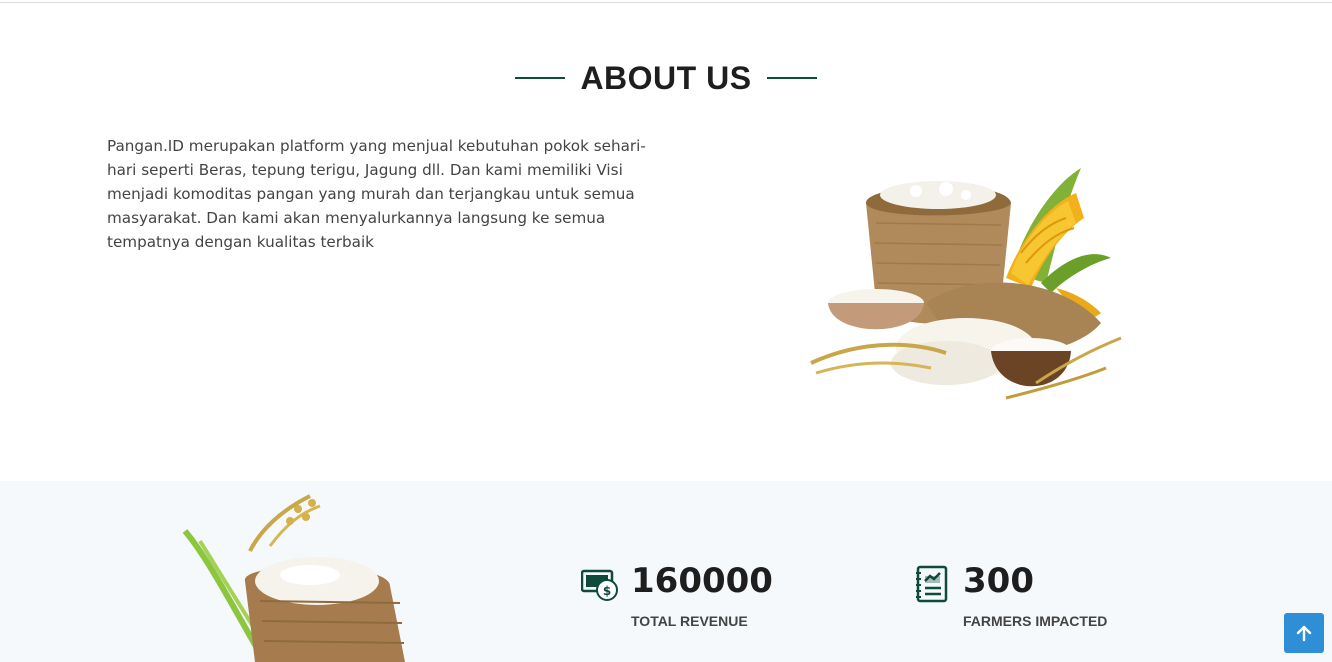 The image size is (1332, 662). Describe the element at coordinates (689, 621) in the screenshot. I see `total-revenue-label: TOTAL REVENUE` at that location.